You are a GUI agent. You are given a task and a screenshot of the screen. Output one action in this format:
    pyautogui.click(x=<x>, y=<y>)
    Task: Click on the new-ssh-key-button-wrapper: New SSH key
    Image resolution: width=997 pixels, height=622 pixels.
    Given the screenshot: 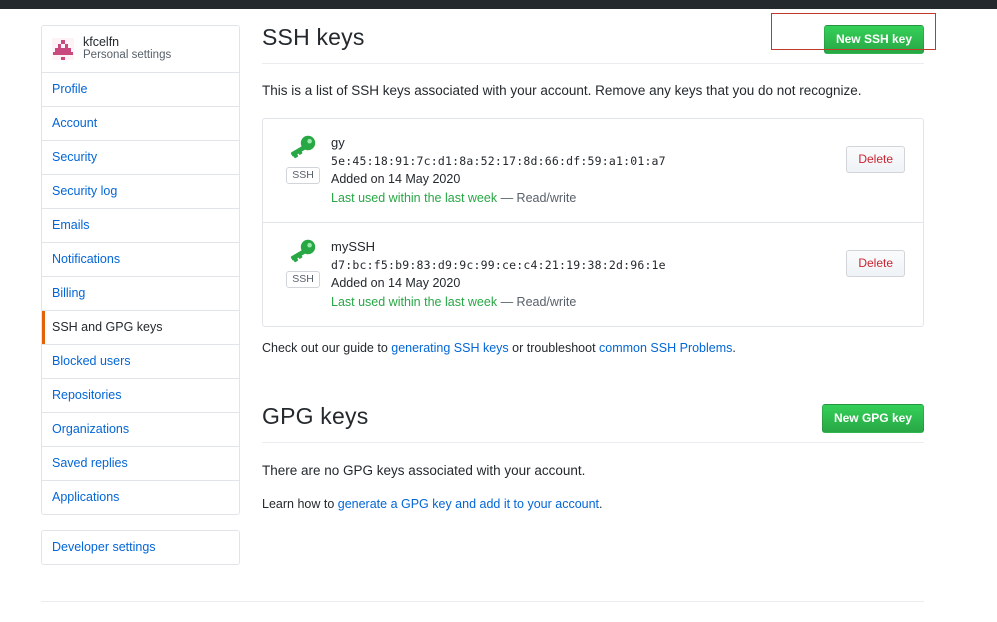 What is the action you would take?
    pyautogui.click(x=853, y=33)
    